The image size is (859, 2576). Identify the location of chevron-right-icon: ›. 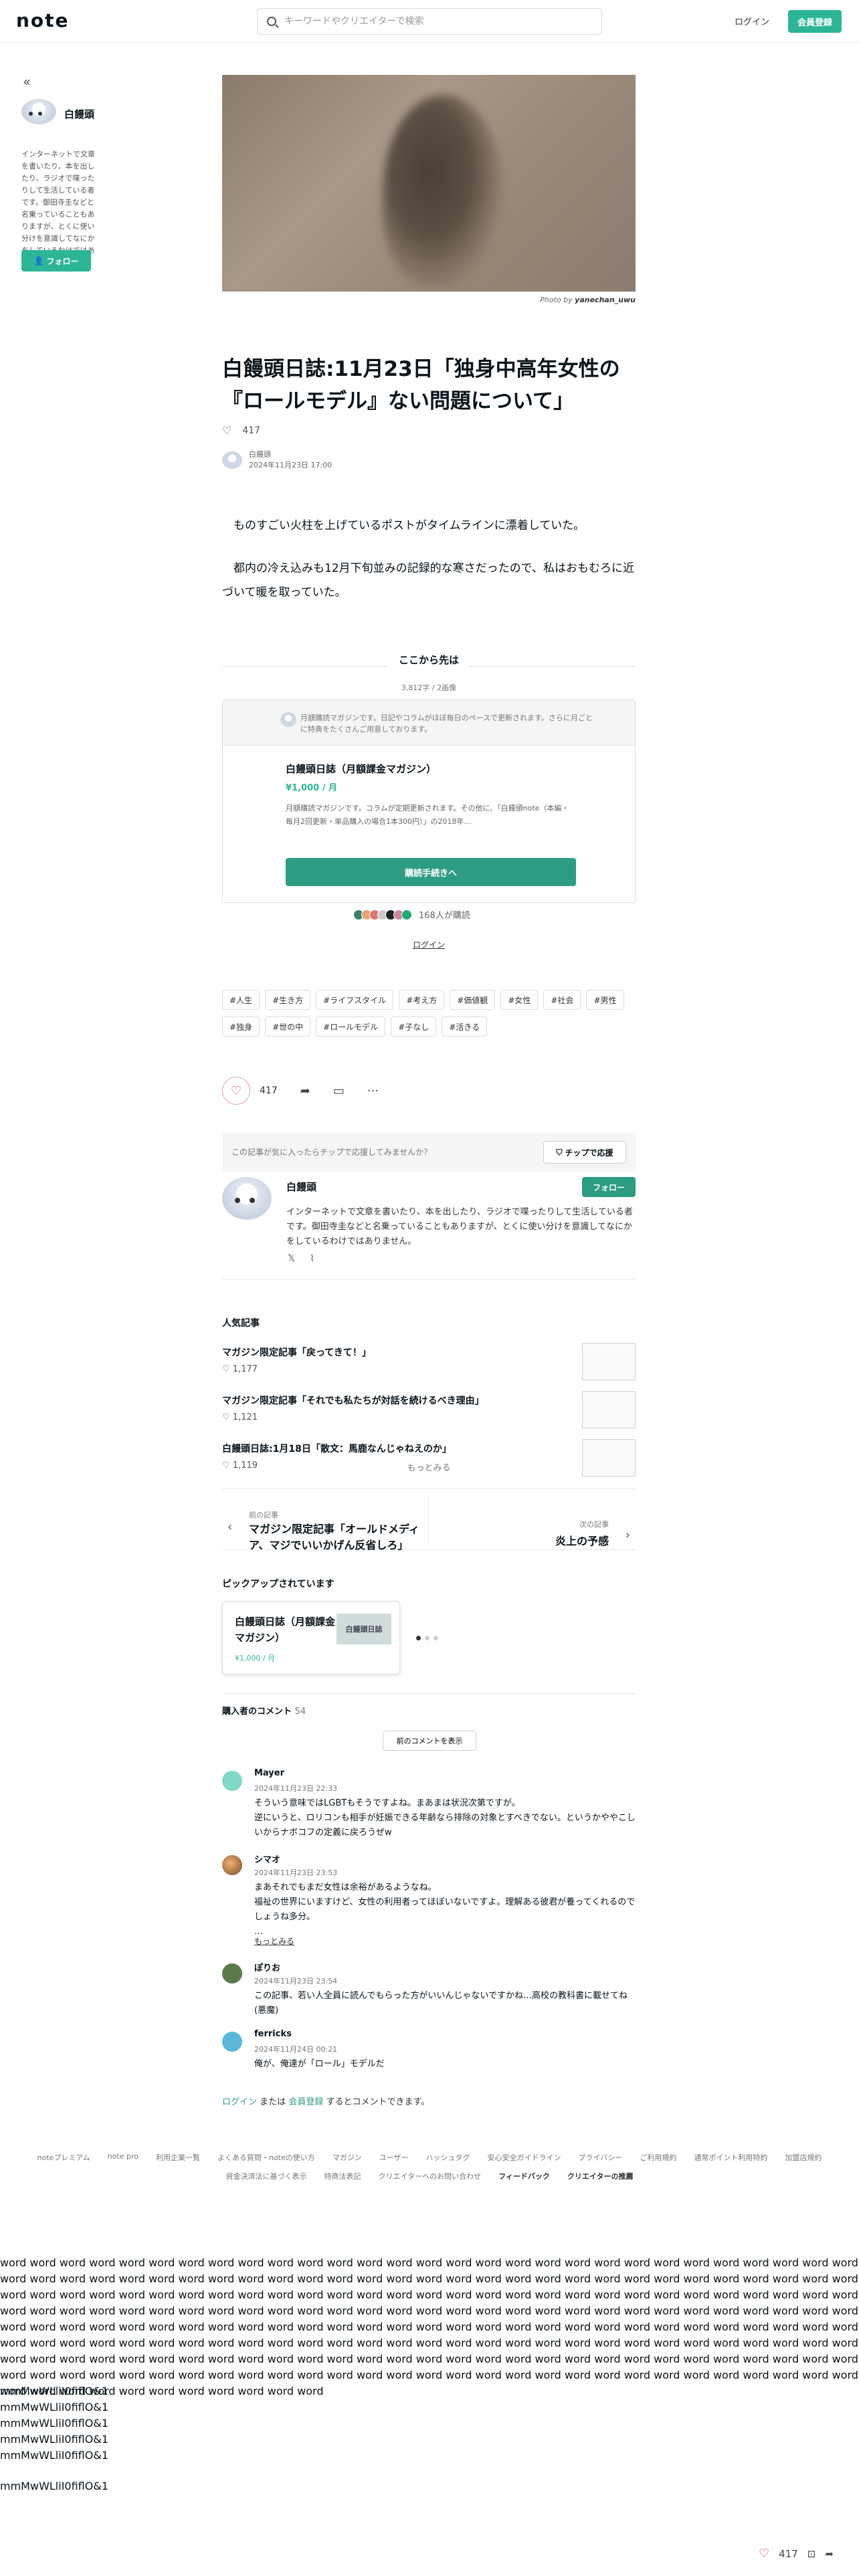
(628, 1535).